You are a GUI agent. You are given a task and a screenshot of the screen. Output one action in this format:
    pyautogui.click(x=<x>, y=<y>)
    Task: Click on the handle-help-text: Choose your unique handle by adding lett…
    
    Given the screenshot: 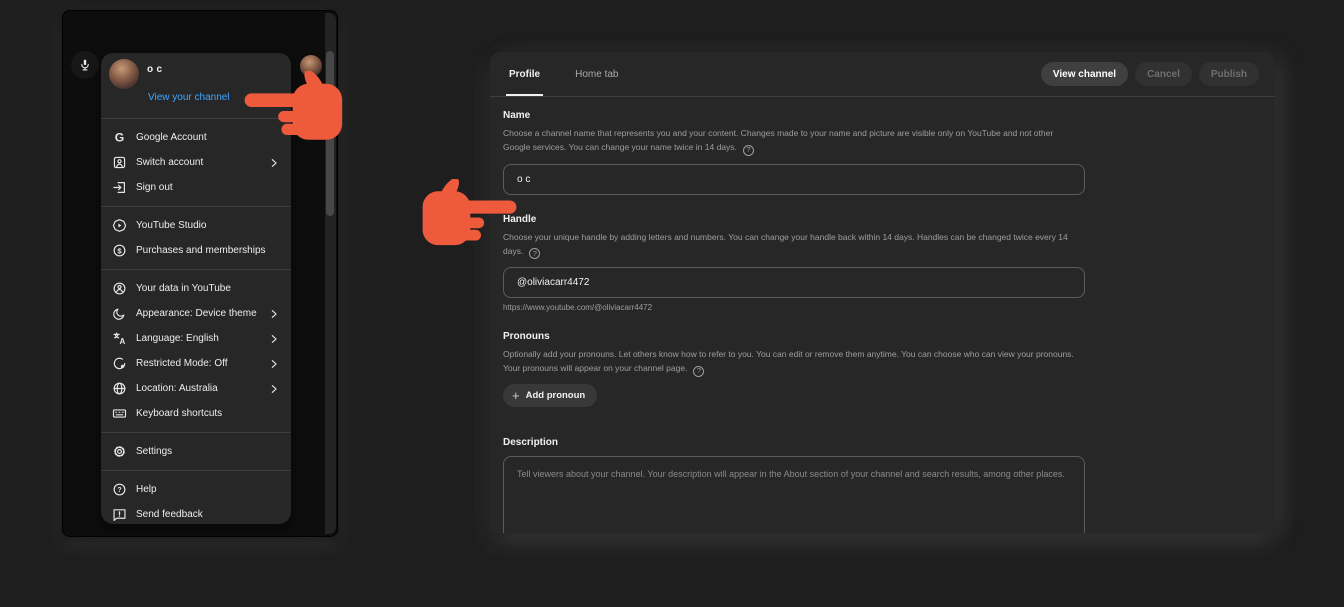 What is the action you would take?
    pyautogui.click(x=785, y=245)
    